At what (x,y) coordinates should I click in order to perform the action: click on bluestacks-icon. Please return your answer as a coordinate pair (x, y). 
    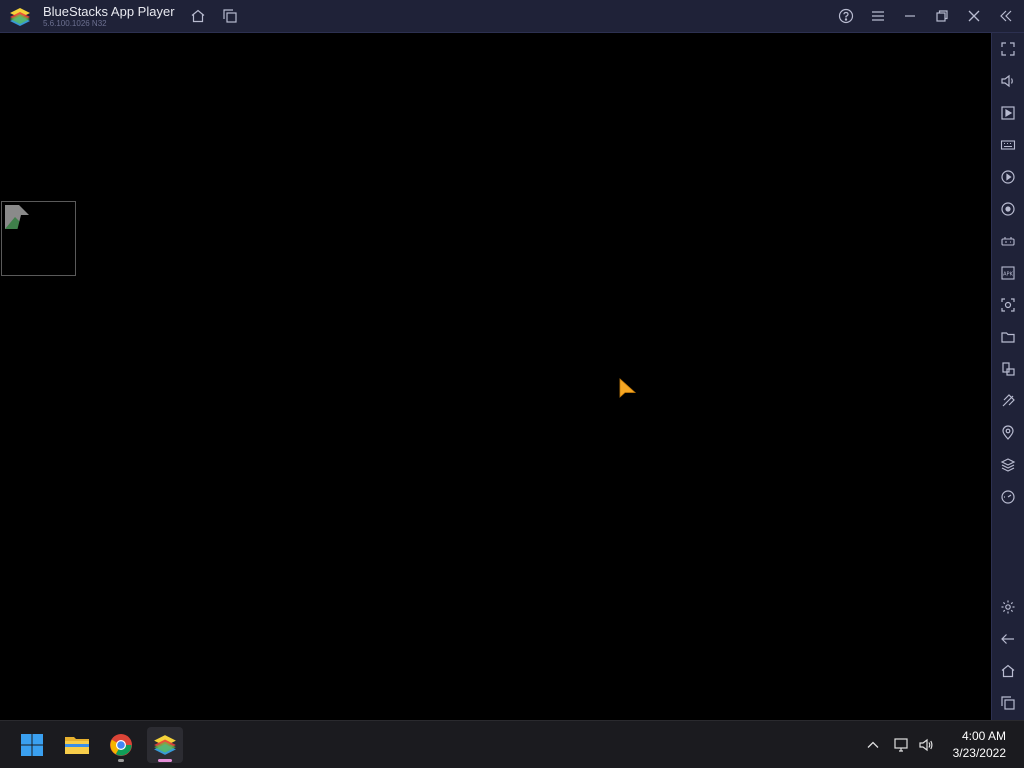
    Looking at the image, I should click on (165, 745).